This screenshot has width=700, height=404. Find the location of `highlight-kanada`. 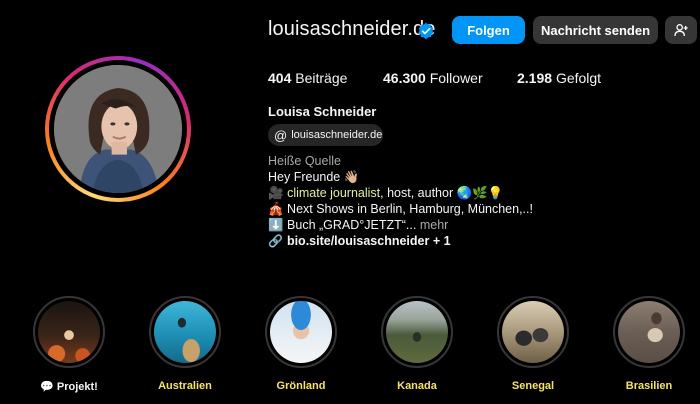

highlight-kanada is located at coordinates (417, 332).